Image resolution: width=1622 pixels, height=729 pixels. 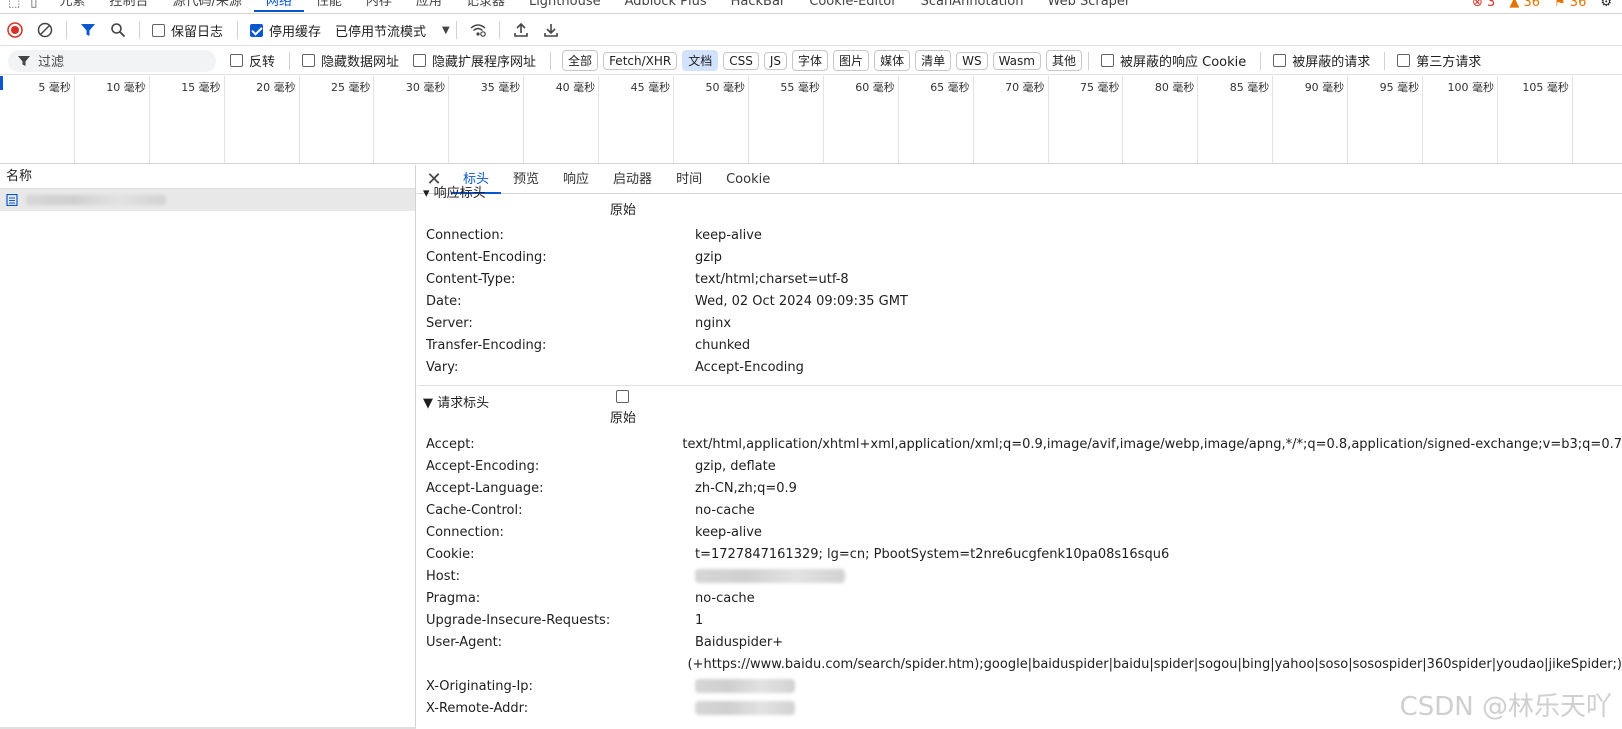 What do you see at coordinates (379, 6) in the screenshot?
I see `top-tab: 内存` at bounding box center [379, 6].